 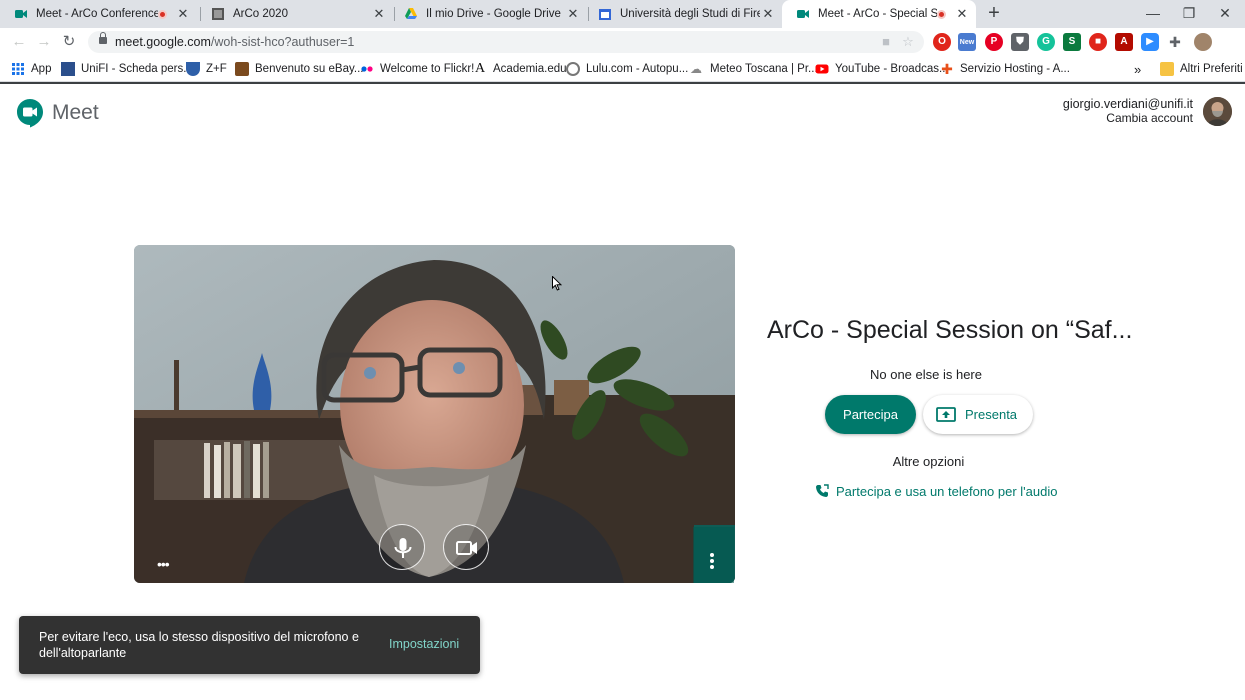 I want to click on browser-tab-google-drive: Il mio Drive - Google Drive ✕, so click(x=488, y=14).